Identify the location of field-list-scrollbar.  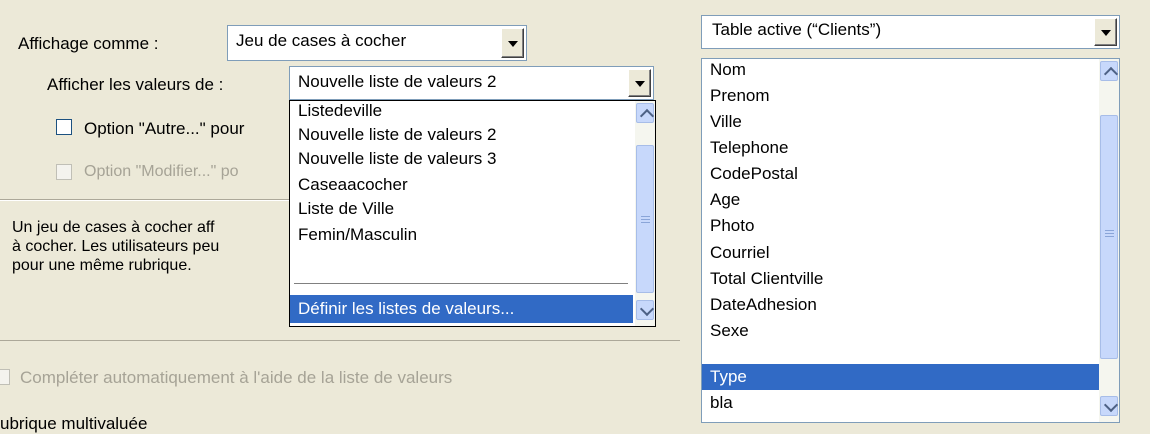
(1109, 240).